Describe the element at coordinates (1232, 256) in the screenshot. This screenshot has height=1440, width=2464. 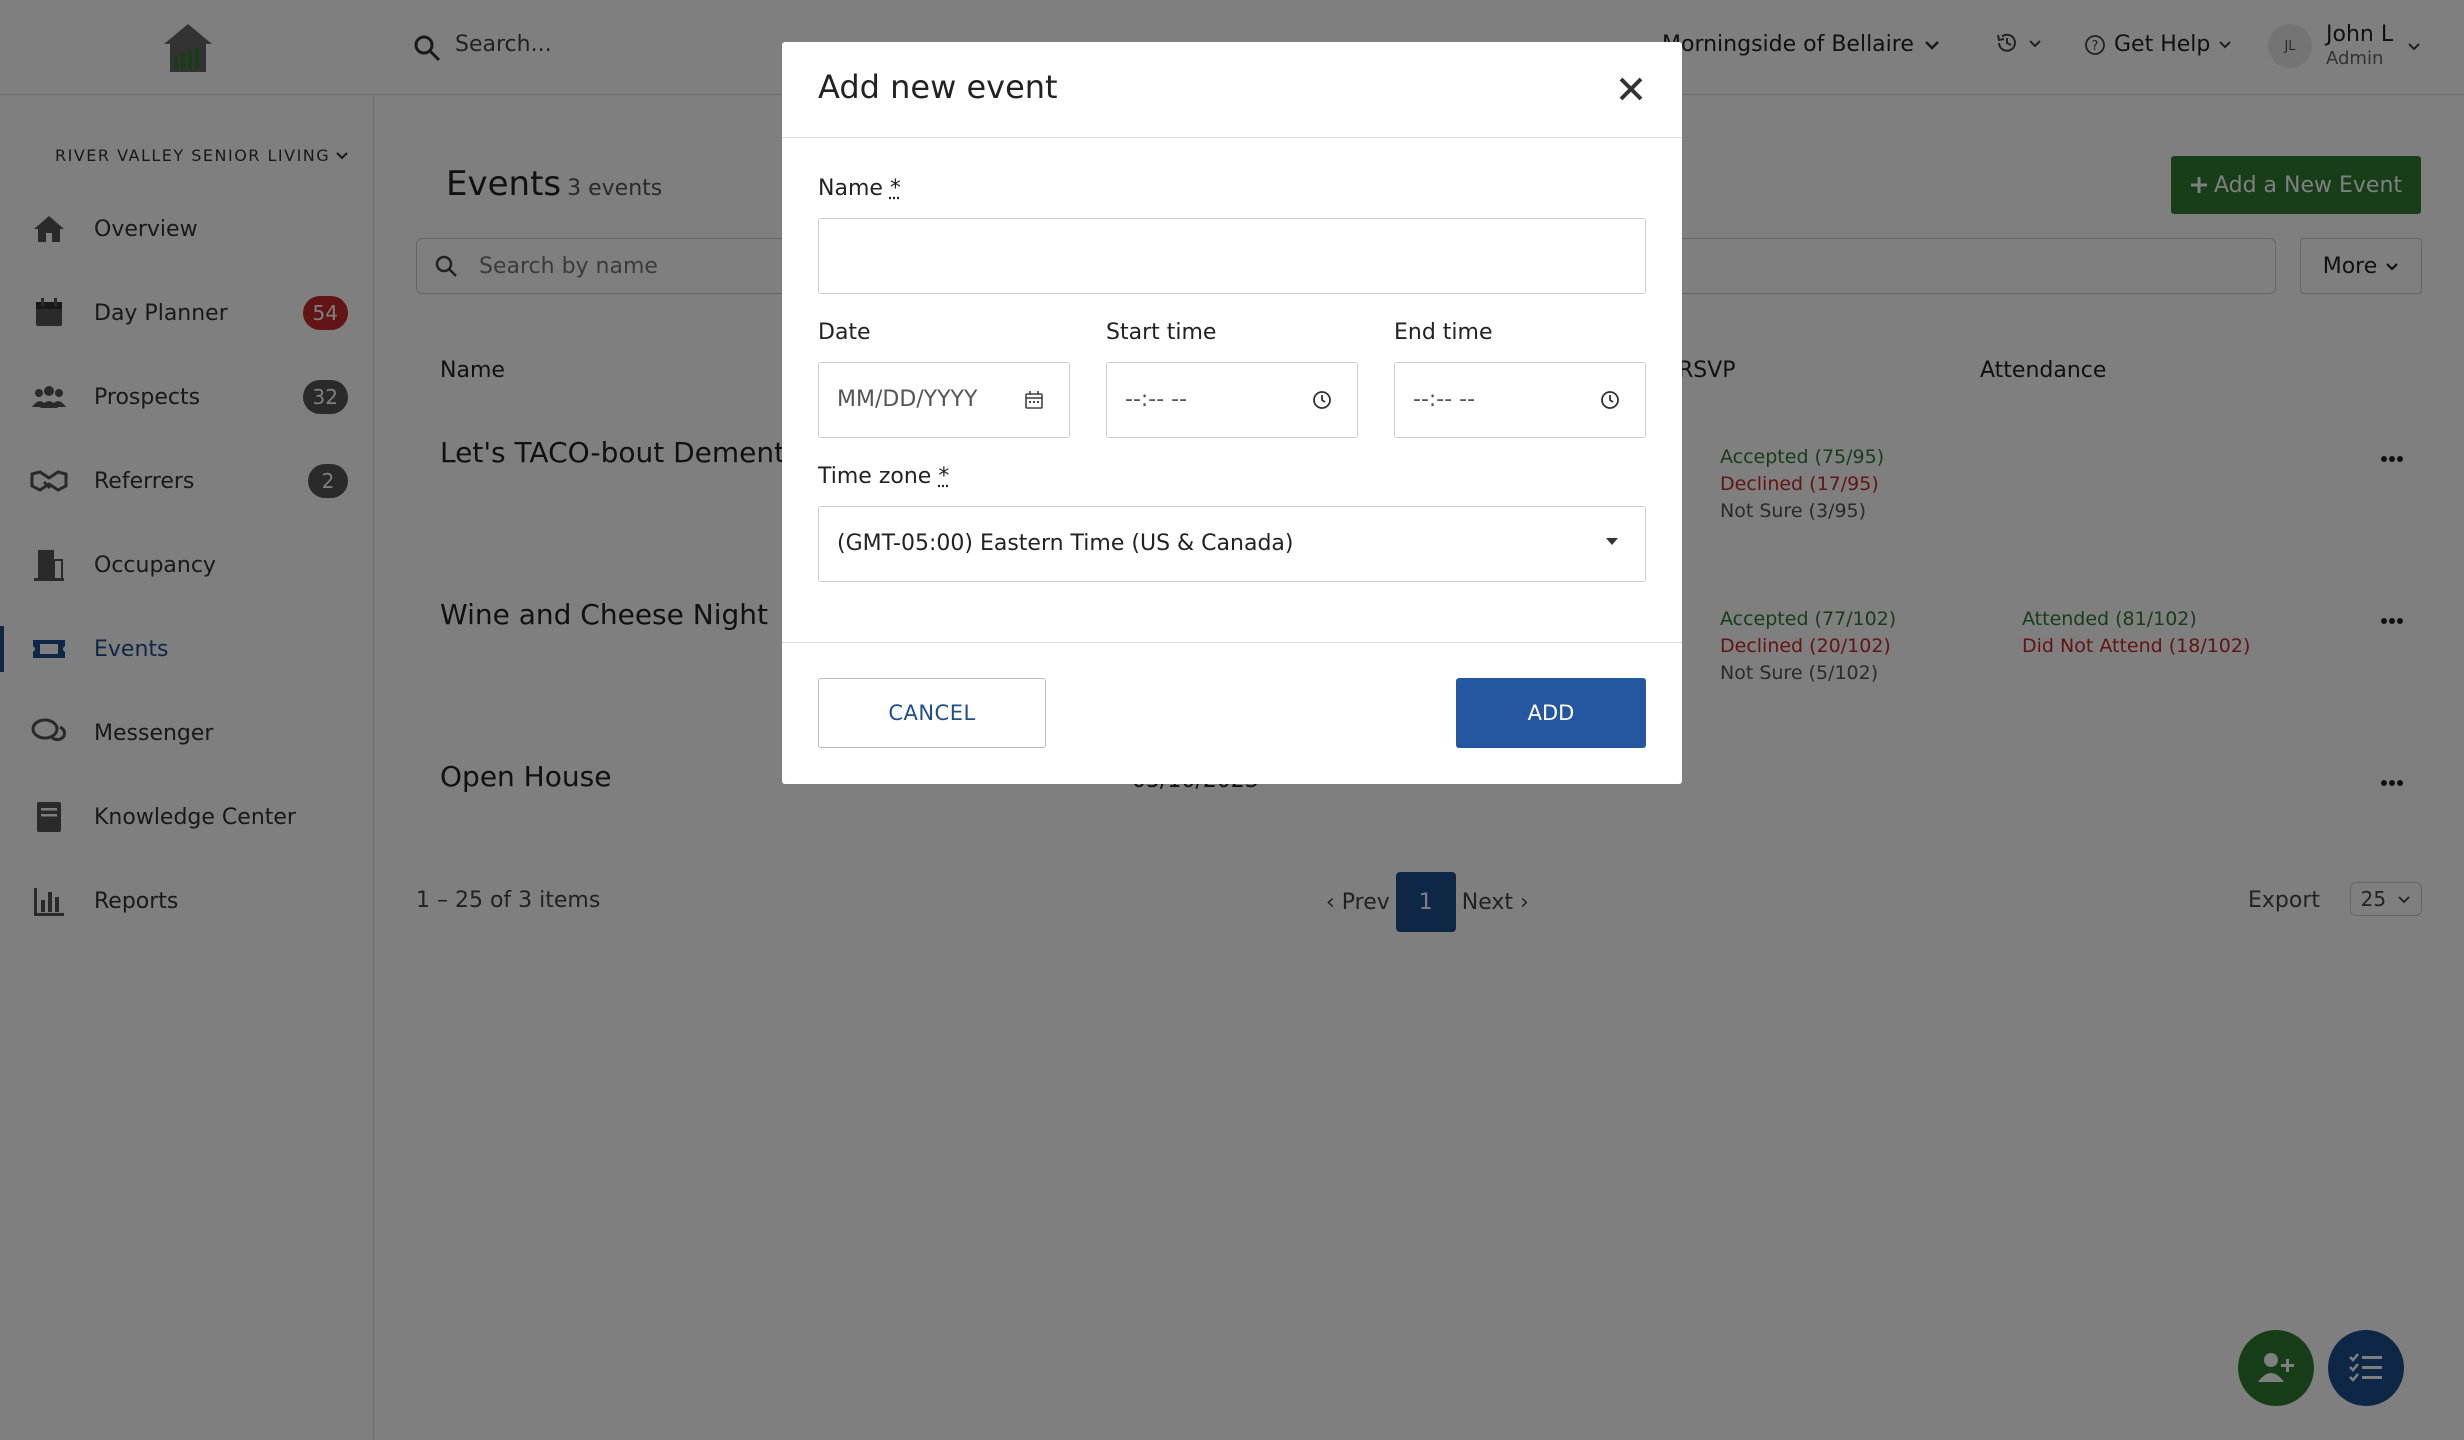
I see `event-name-input` at that location.